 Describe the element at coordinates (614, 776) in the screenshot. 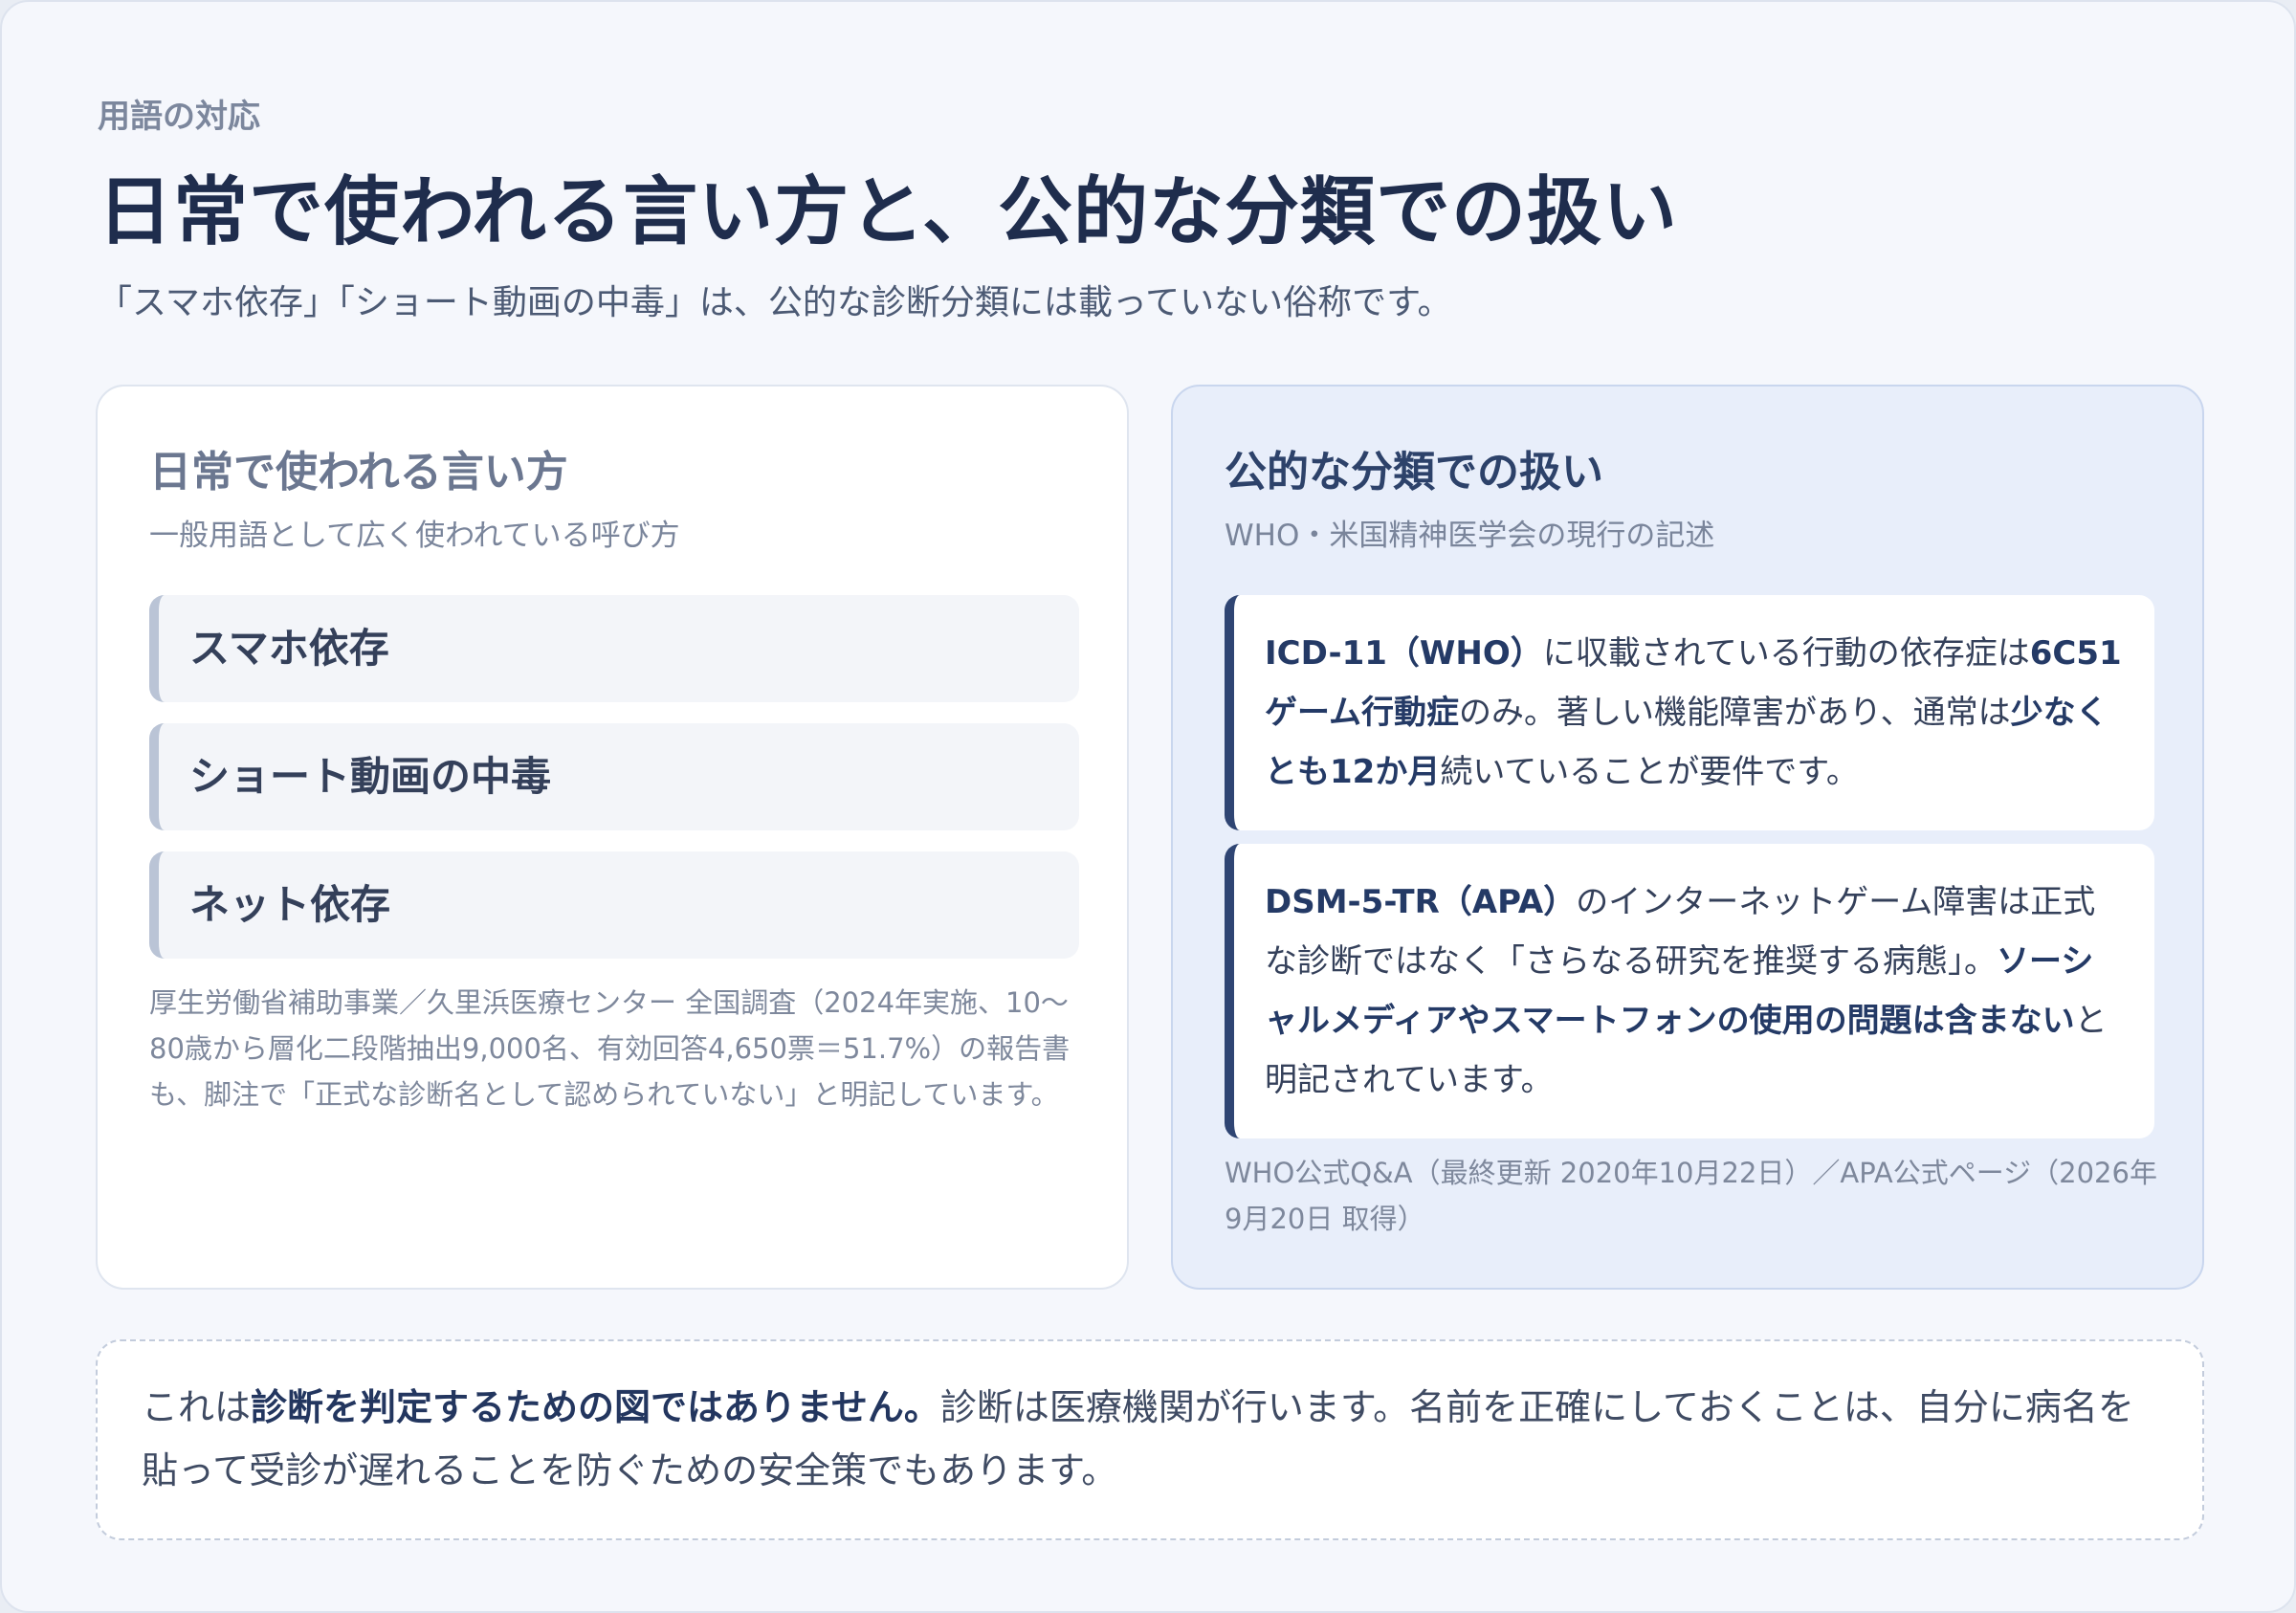

I see `term-item: ショート動画の中毒` at that location.